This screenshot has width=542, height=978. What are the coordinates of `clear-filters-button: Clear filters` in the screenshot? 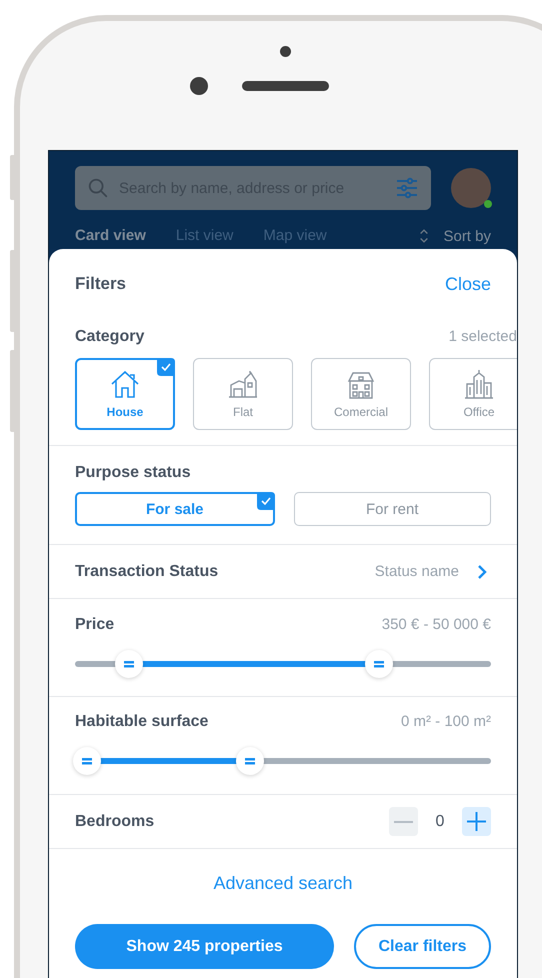 It's located at (422, 946).